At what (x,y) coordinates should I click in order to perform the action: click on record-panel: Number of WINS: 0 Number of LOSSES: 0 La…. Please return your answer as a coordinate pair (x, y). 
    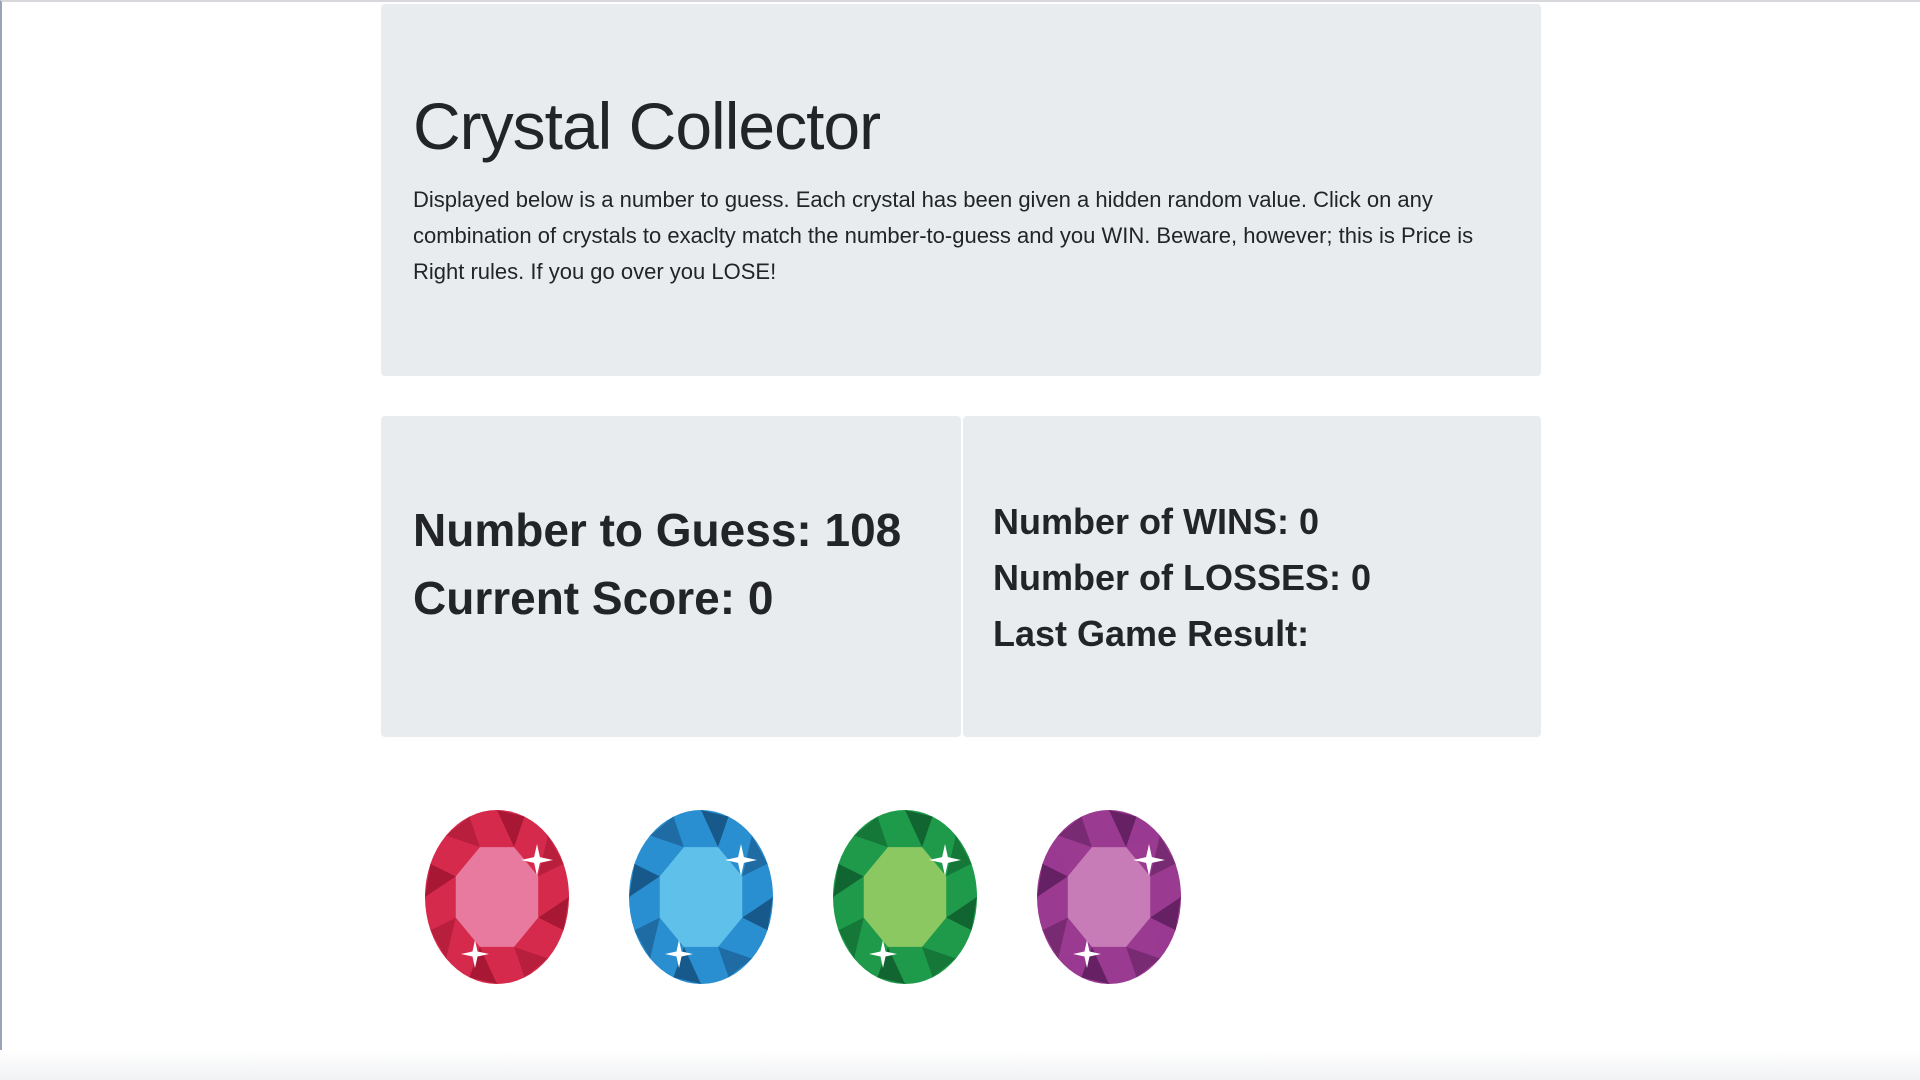
    Looking at the image, I should click on (1252, 576).